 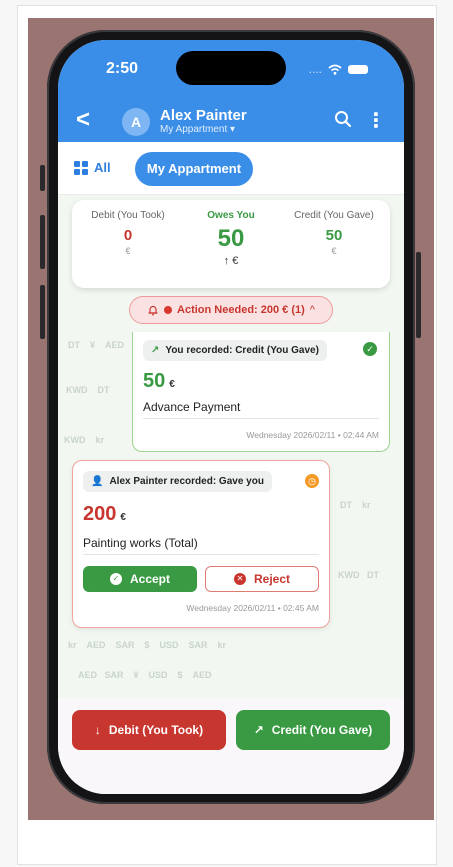 What do you see at coordinates (156, 730) in the screenshot?
I see `debit-button-label: Debit (You Took)` at bounding box center [156, 730].